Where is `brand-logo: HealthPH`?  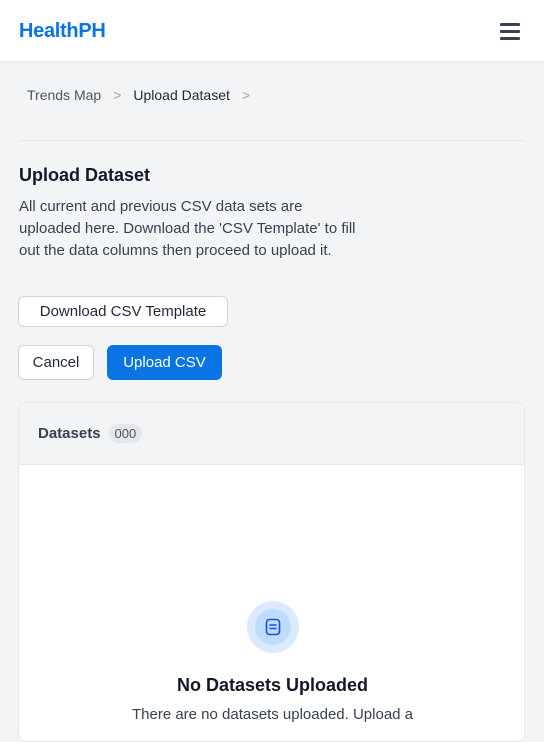
brand-logo: HealthPH is located at coordinates (62, 31).